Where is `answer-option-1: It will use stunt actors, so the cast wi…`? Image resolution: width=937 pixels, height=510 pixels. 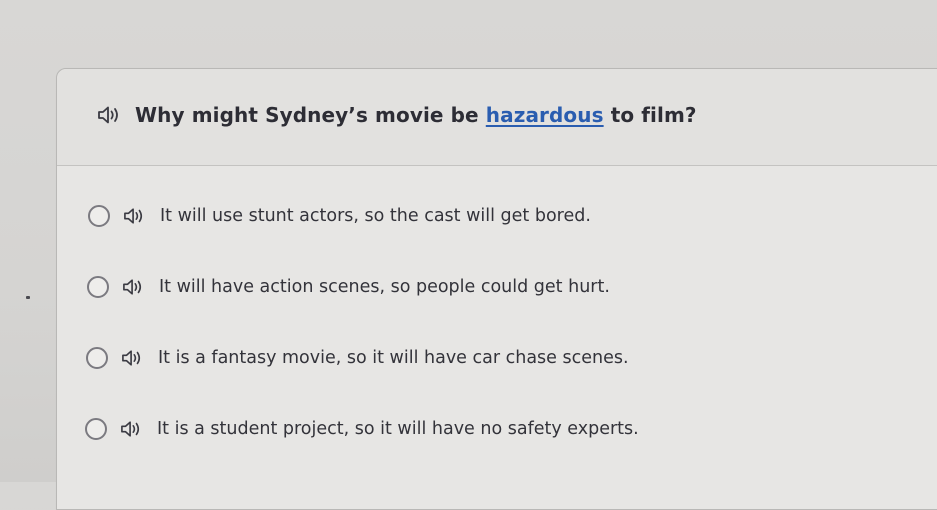 answer-option-1: It will use stunt actors, so the cast wi… is located at coordinates (339, 216).